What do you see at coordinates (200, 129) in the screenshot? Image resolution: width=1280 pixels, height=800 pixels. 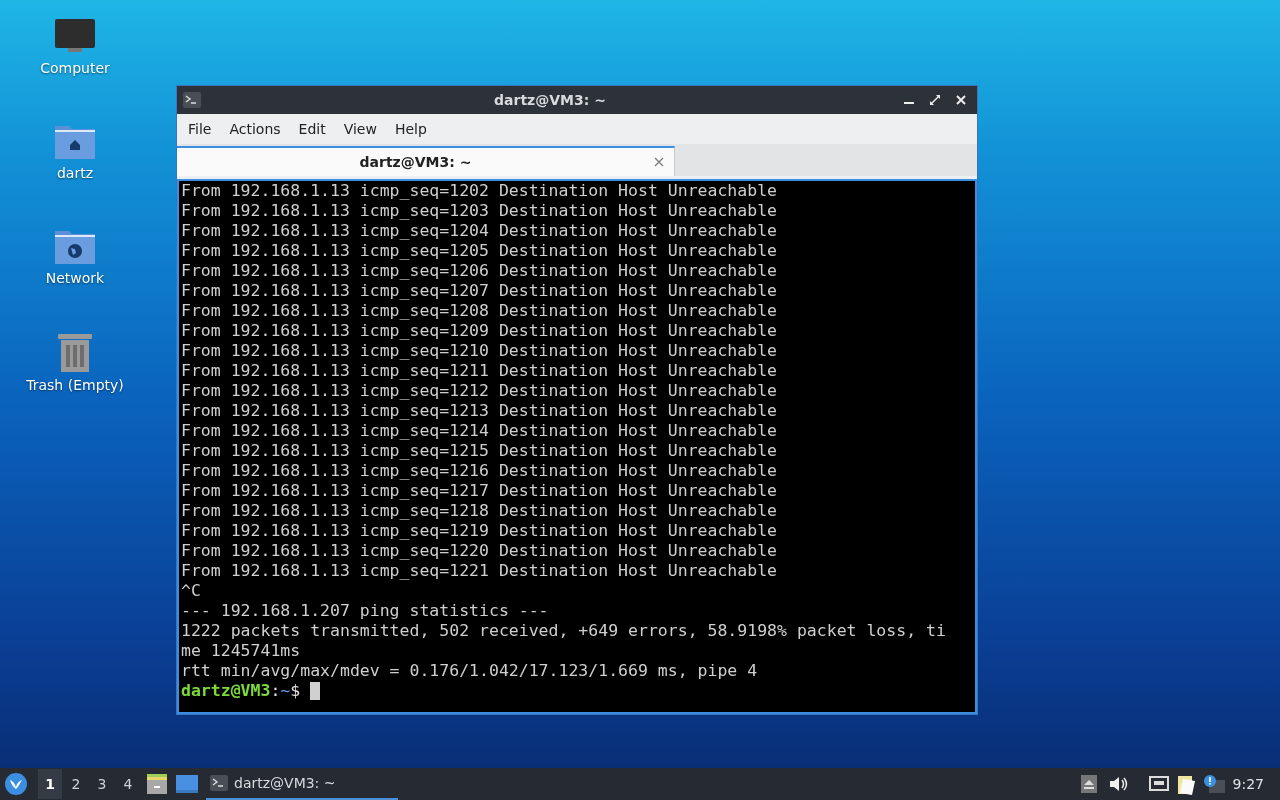 I see `menu-item: File` at bounding box center [200, 129].